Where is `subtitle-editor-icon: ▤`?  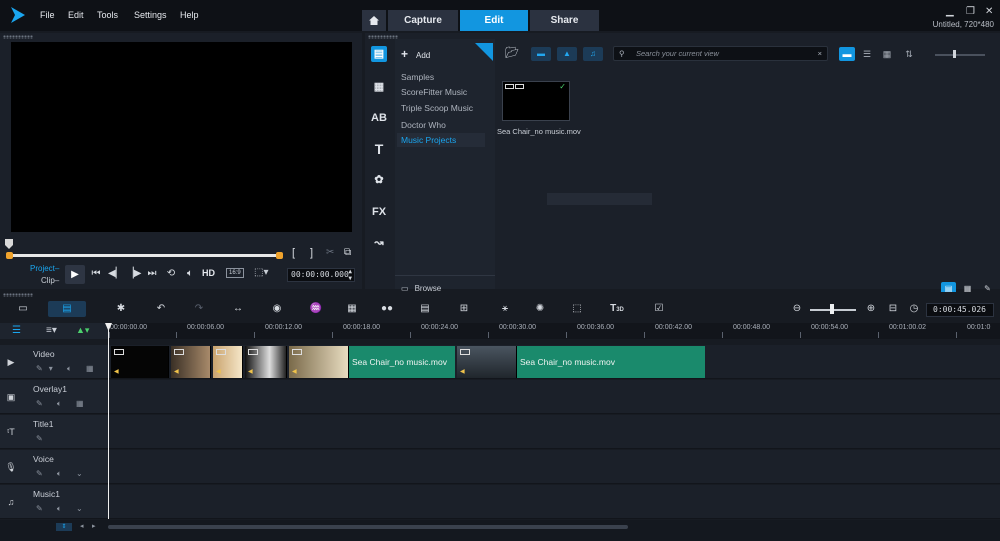 subtitle-editor-icon: ▤ is located at coordinates (425, 309).